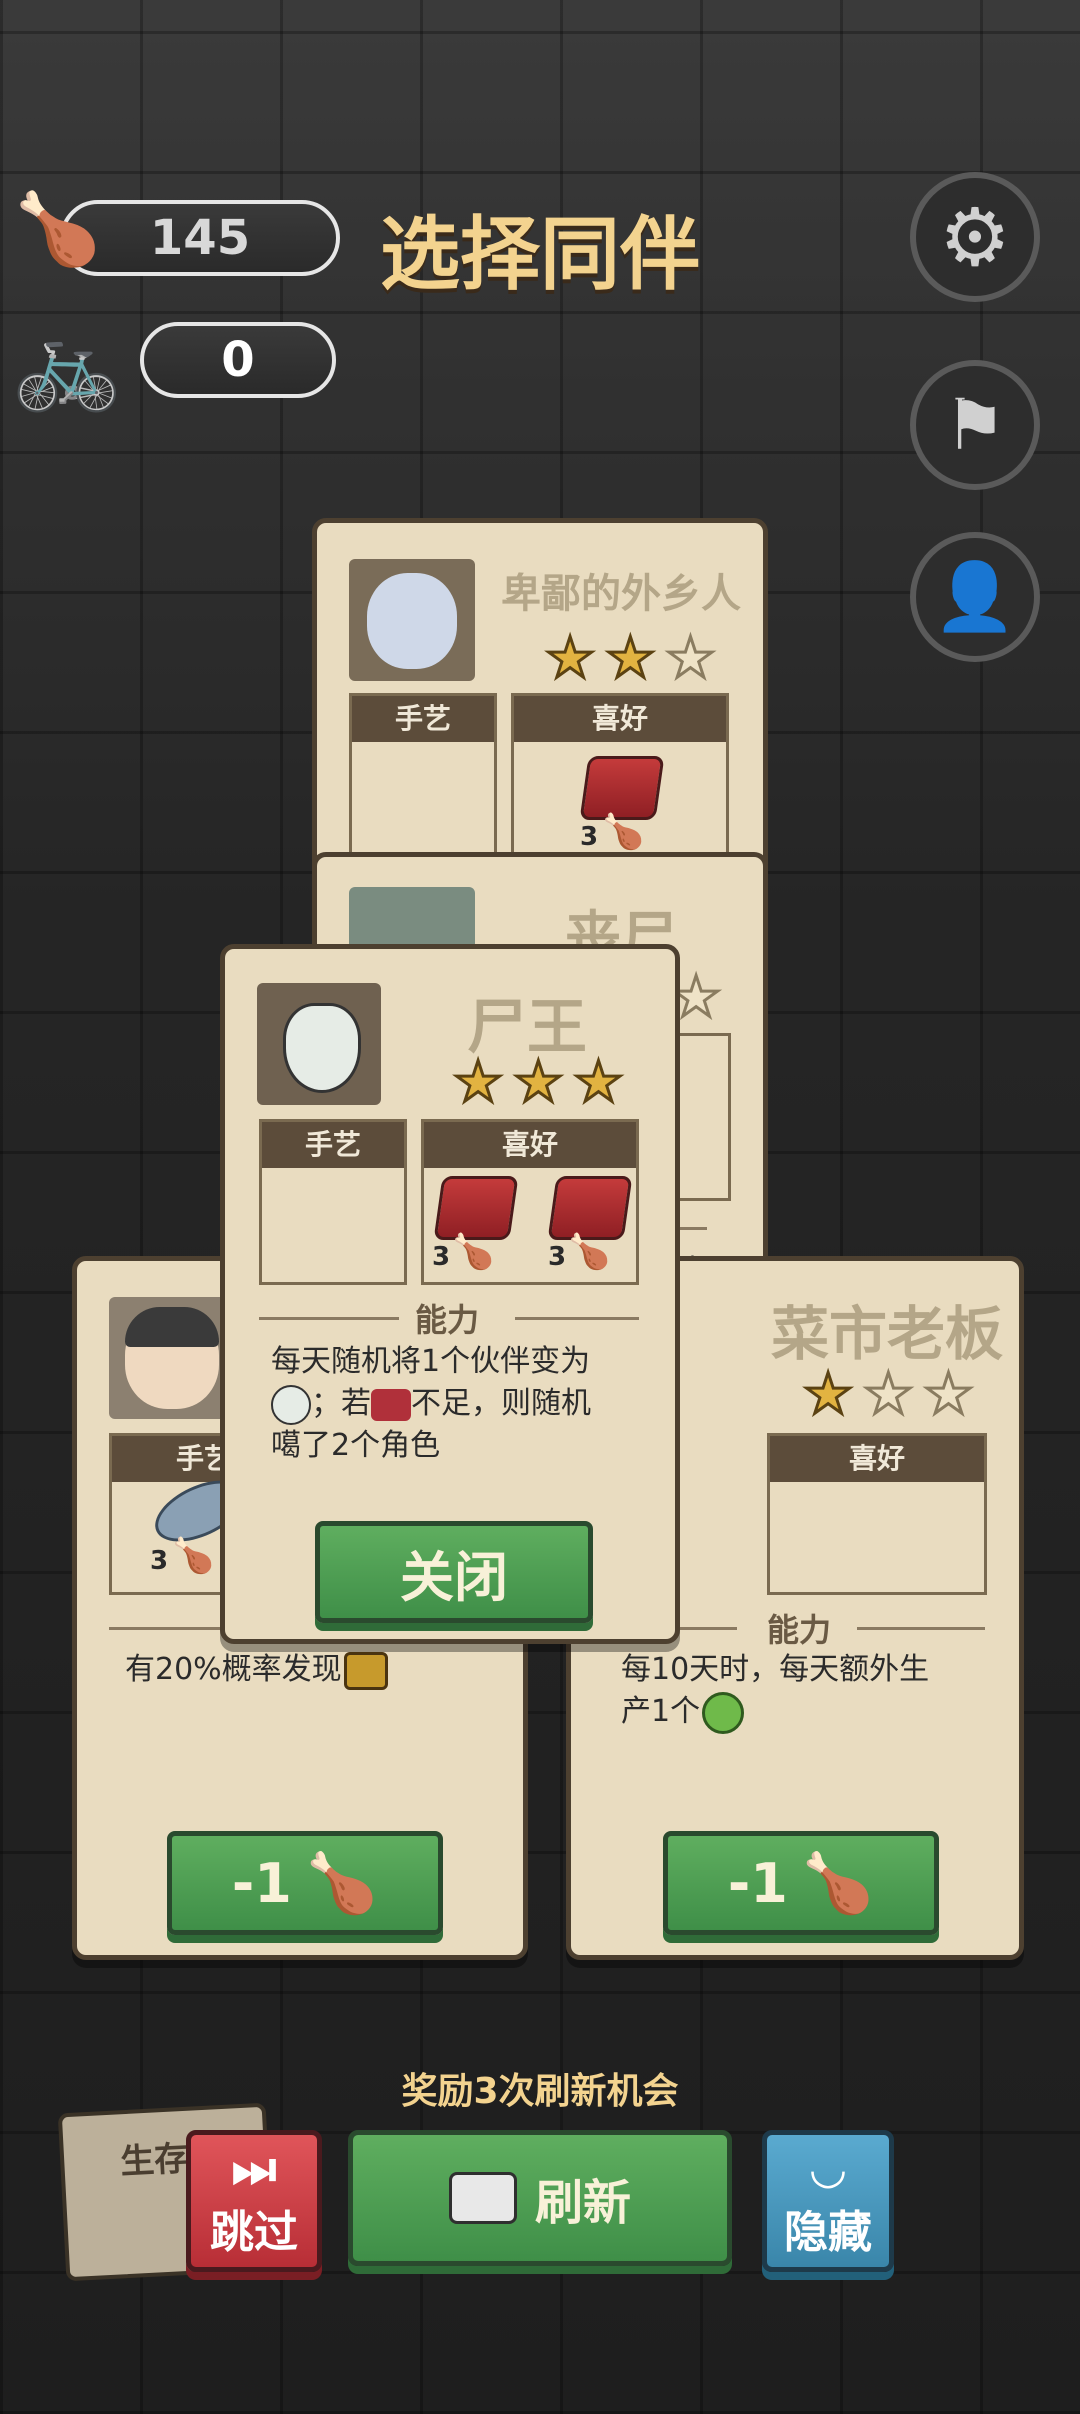 This screenshot has height=2414, width=1080. I want to click on skip-button: ⏭ 跳过, so click(254, 2201).